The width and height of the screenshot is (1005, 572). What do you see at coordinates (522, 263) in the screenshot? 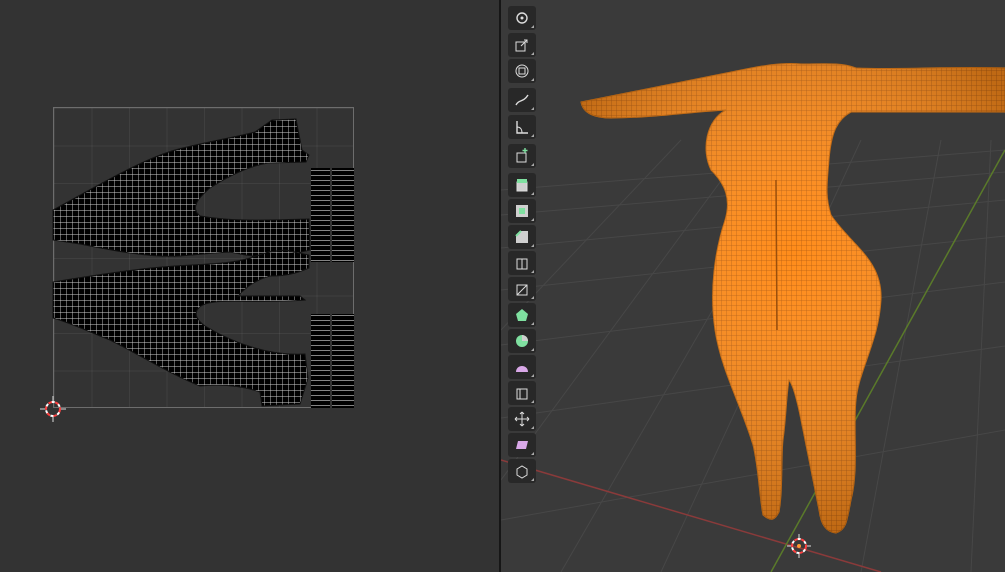
I see `loop-cut-icon` at bounding box center [522, 263].